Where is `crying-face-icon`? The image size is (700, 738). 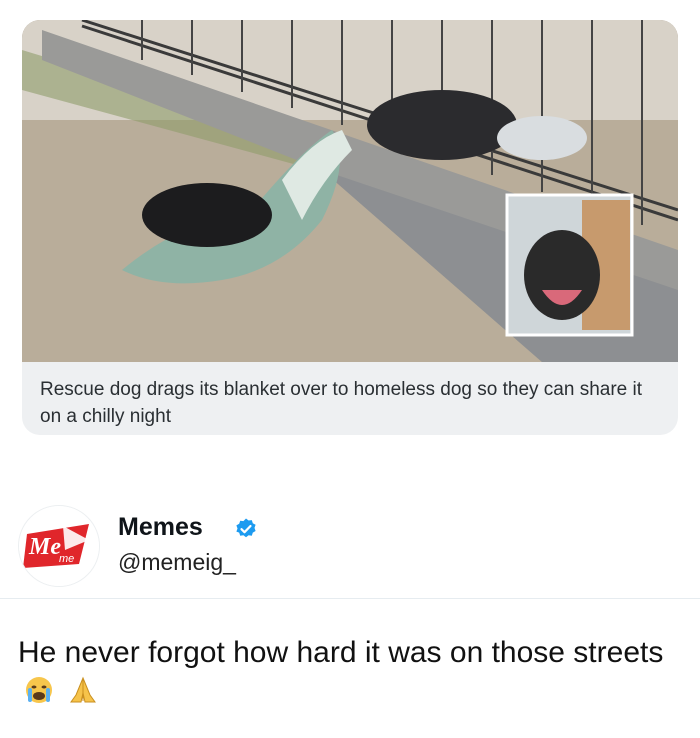 crying-face-icon is located at coordinates (39, 696).